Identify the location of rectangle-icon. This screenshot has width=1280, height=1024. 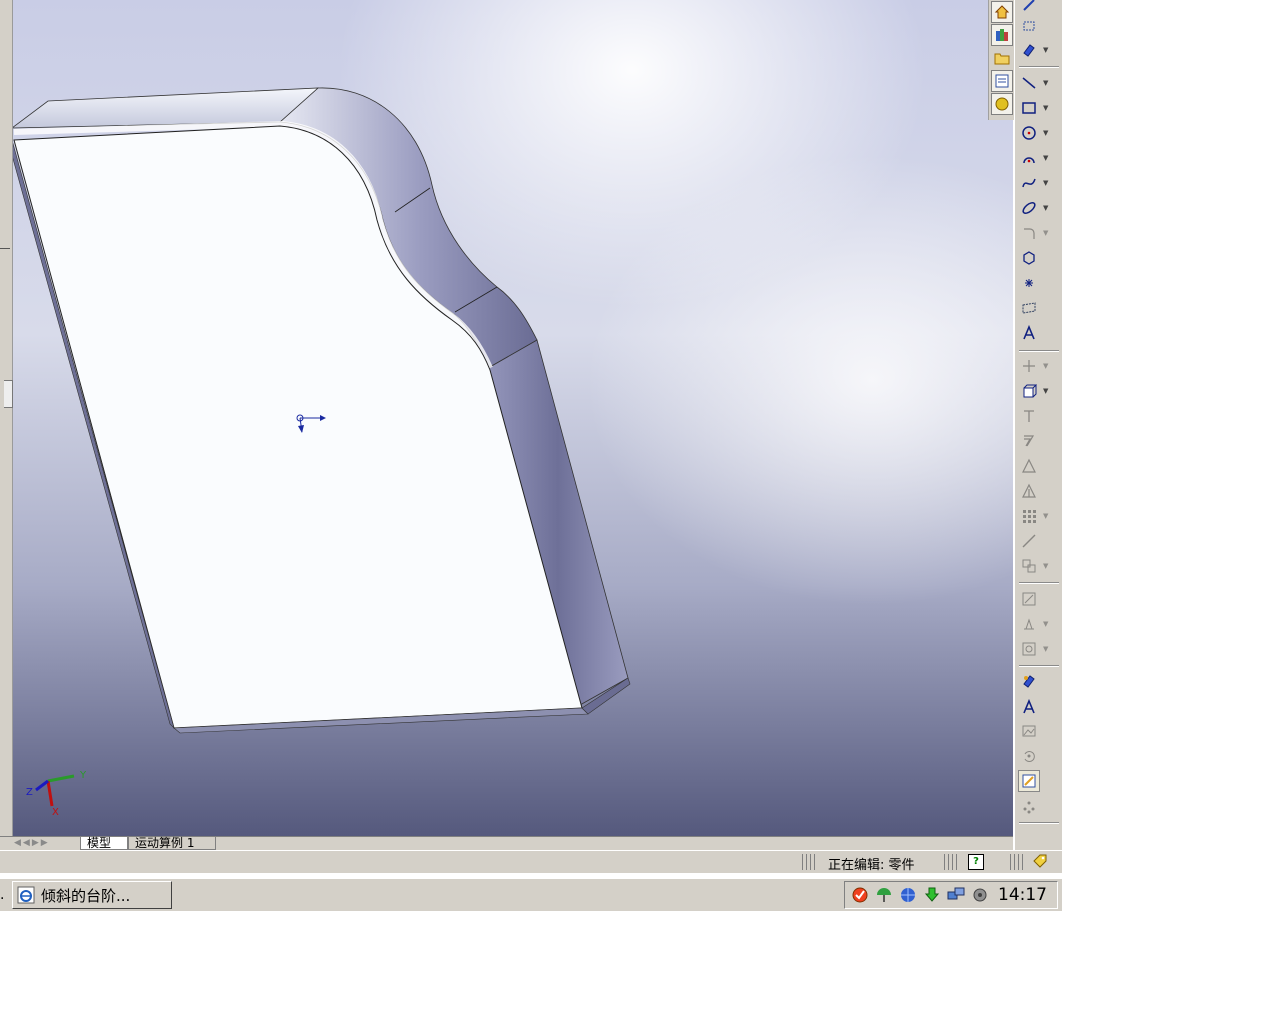
(1029, 108).